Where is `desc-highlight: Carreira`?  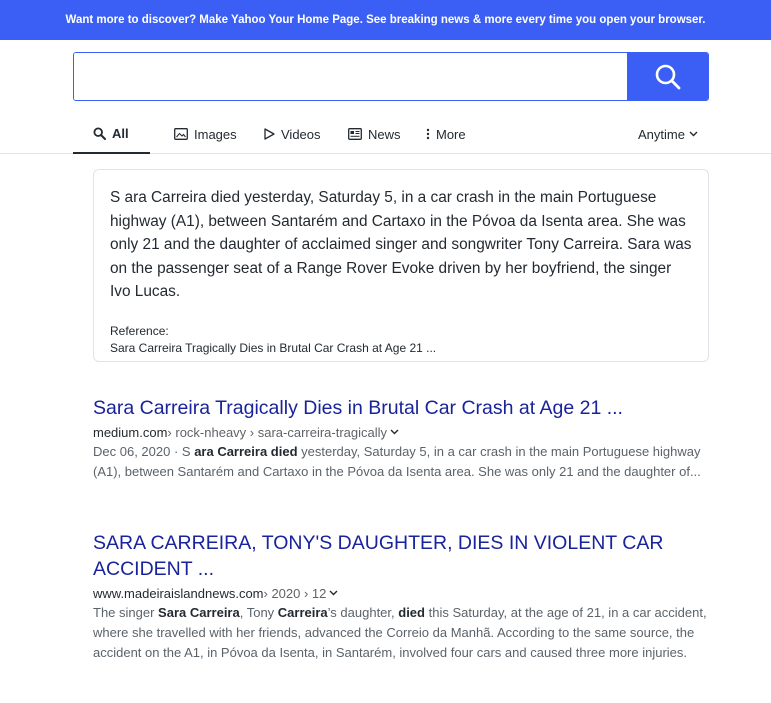 desc-highlight: Carreira is located at coordinates (302, 612).